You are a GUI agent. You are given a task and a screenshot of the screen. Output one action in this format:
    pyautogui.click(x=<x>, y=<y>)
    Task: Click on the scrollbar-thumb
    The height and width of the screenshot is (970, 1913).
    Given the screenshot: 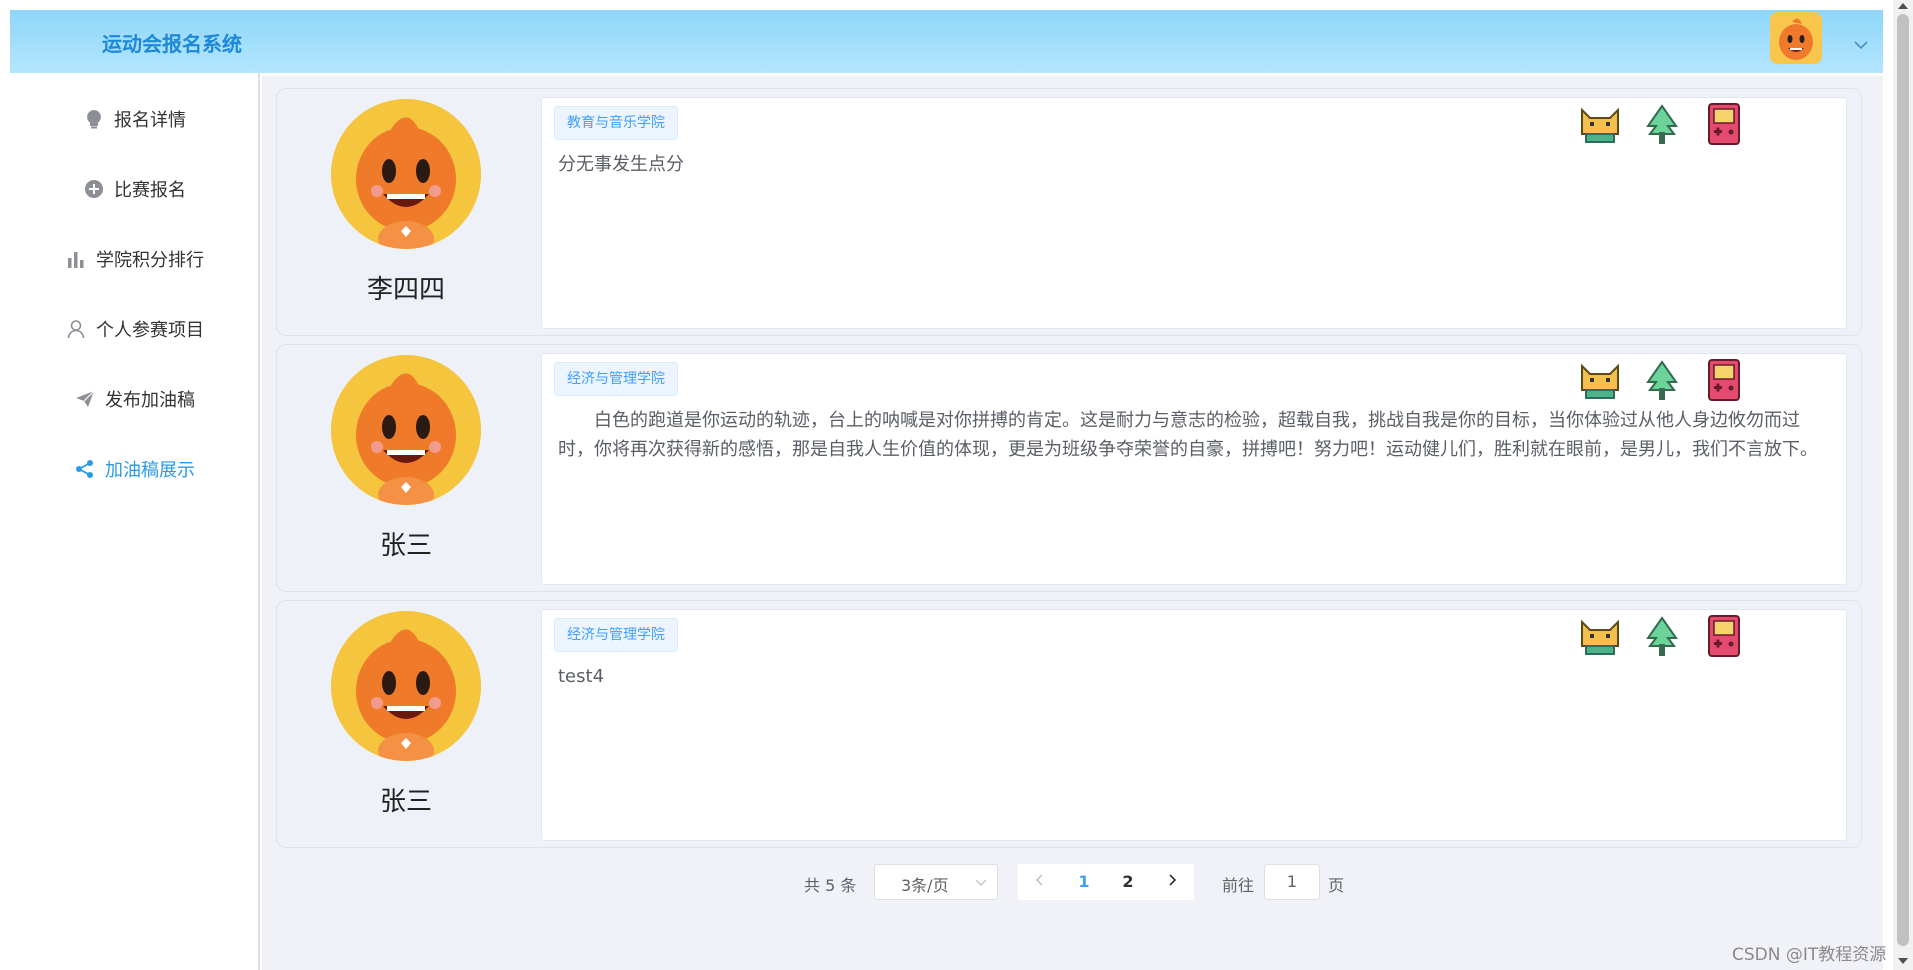 What is the action you would take?
    pyautogui.click(x=1903, y=480)
    